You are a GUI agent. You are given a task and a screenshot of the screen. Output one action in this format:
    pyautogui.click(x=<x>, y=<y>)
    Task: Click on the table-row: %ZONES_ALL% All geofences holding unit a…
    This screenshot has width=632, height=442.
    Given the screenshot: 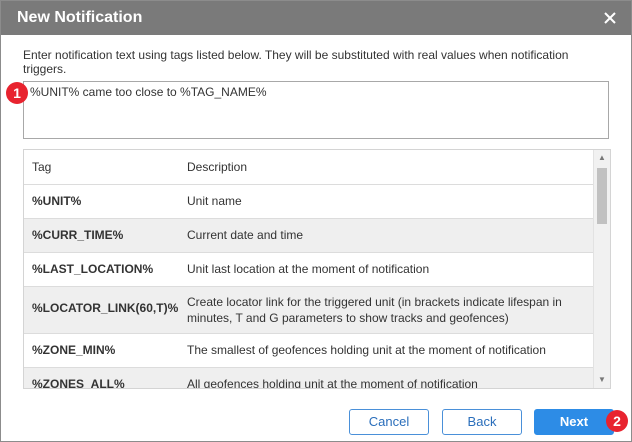 What is the action you would take?
    pyautogui.click(x=309, y=378)
    